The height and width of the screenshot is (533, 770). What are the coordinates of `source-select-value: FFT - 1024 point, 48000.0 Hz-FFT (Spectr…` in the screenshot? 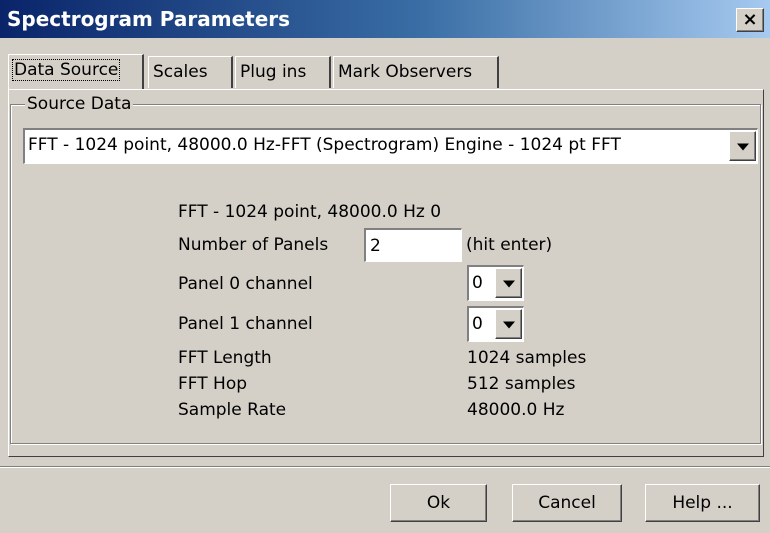 It's located at (324, 145).